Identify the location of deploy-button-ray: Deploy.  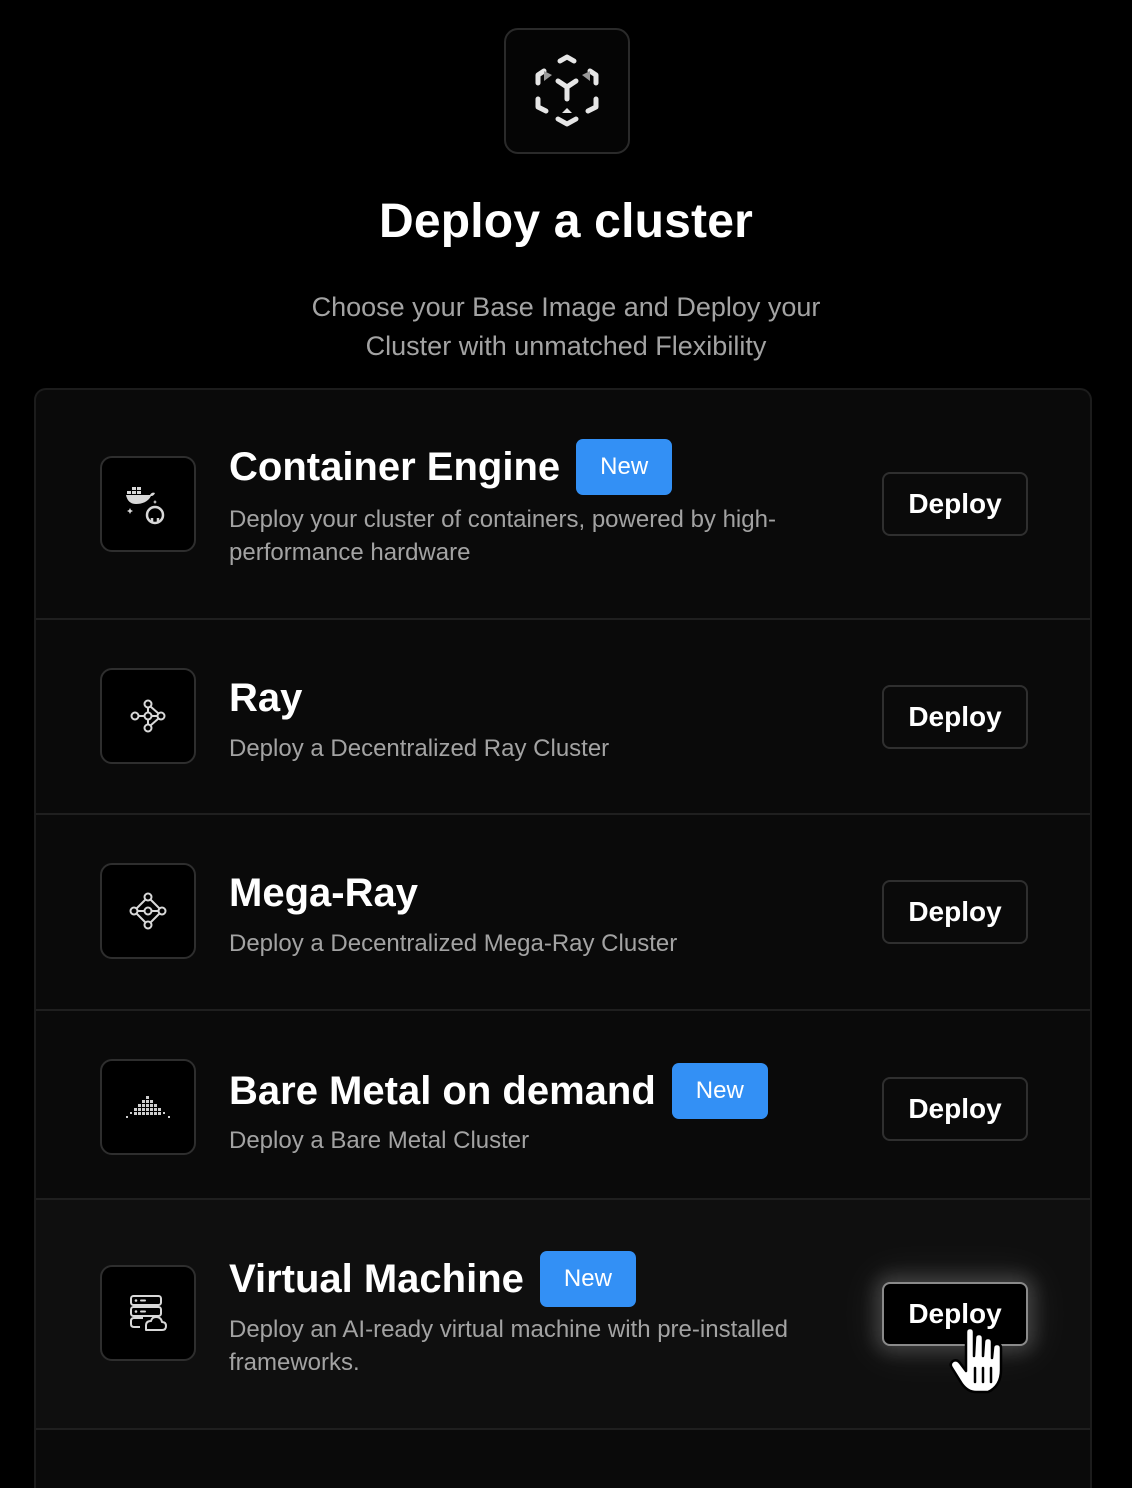
(955, 717).